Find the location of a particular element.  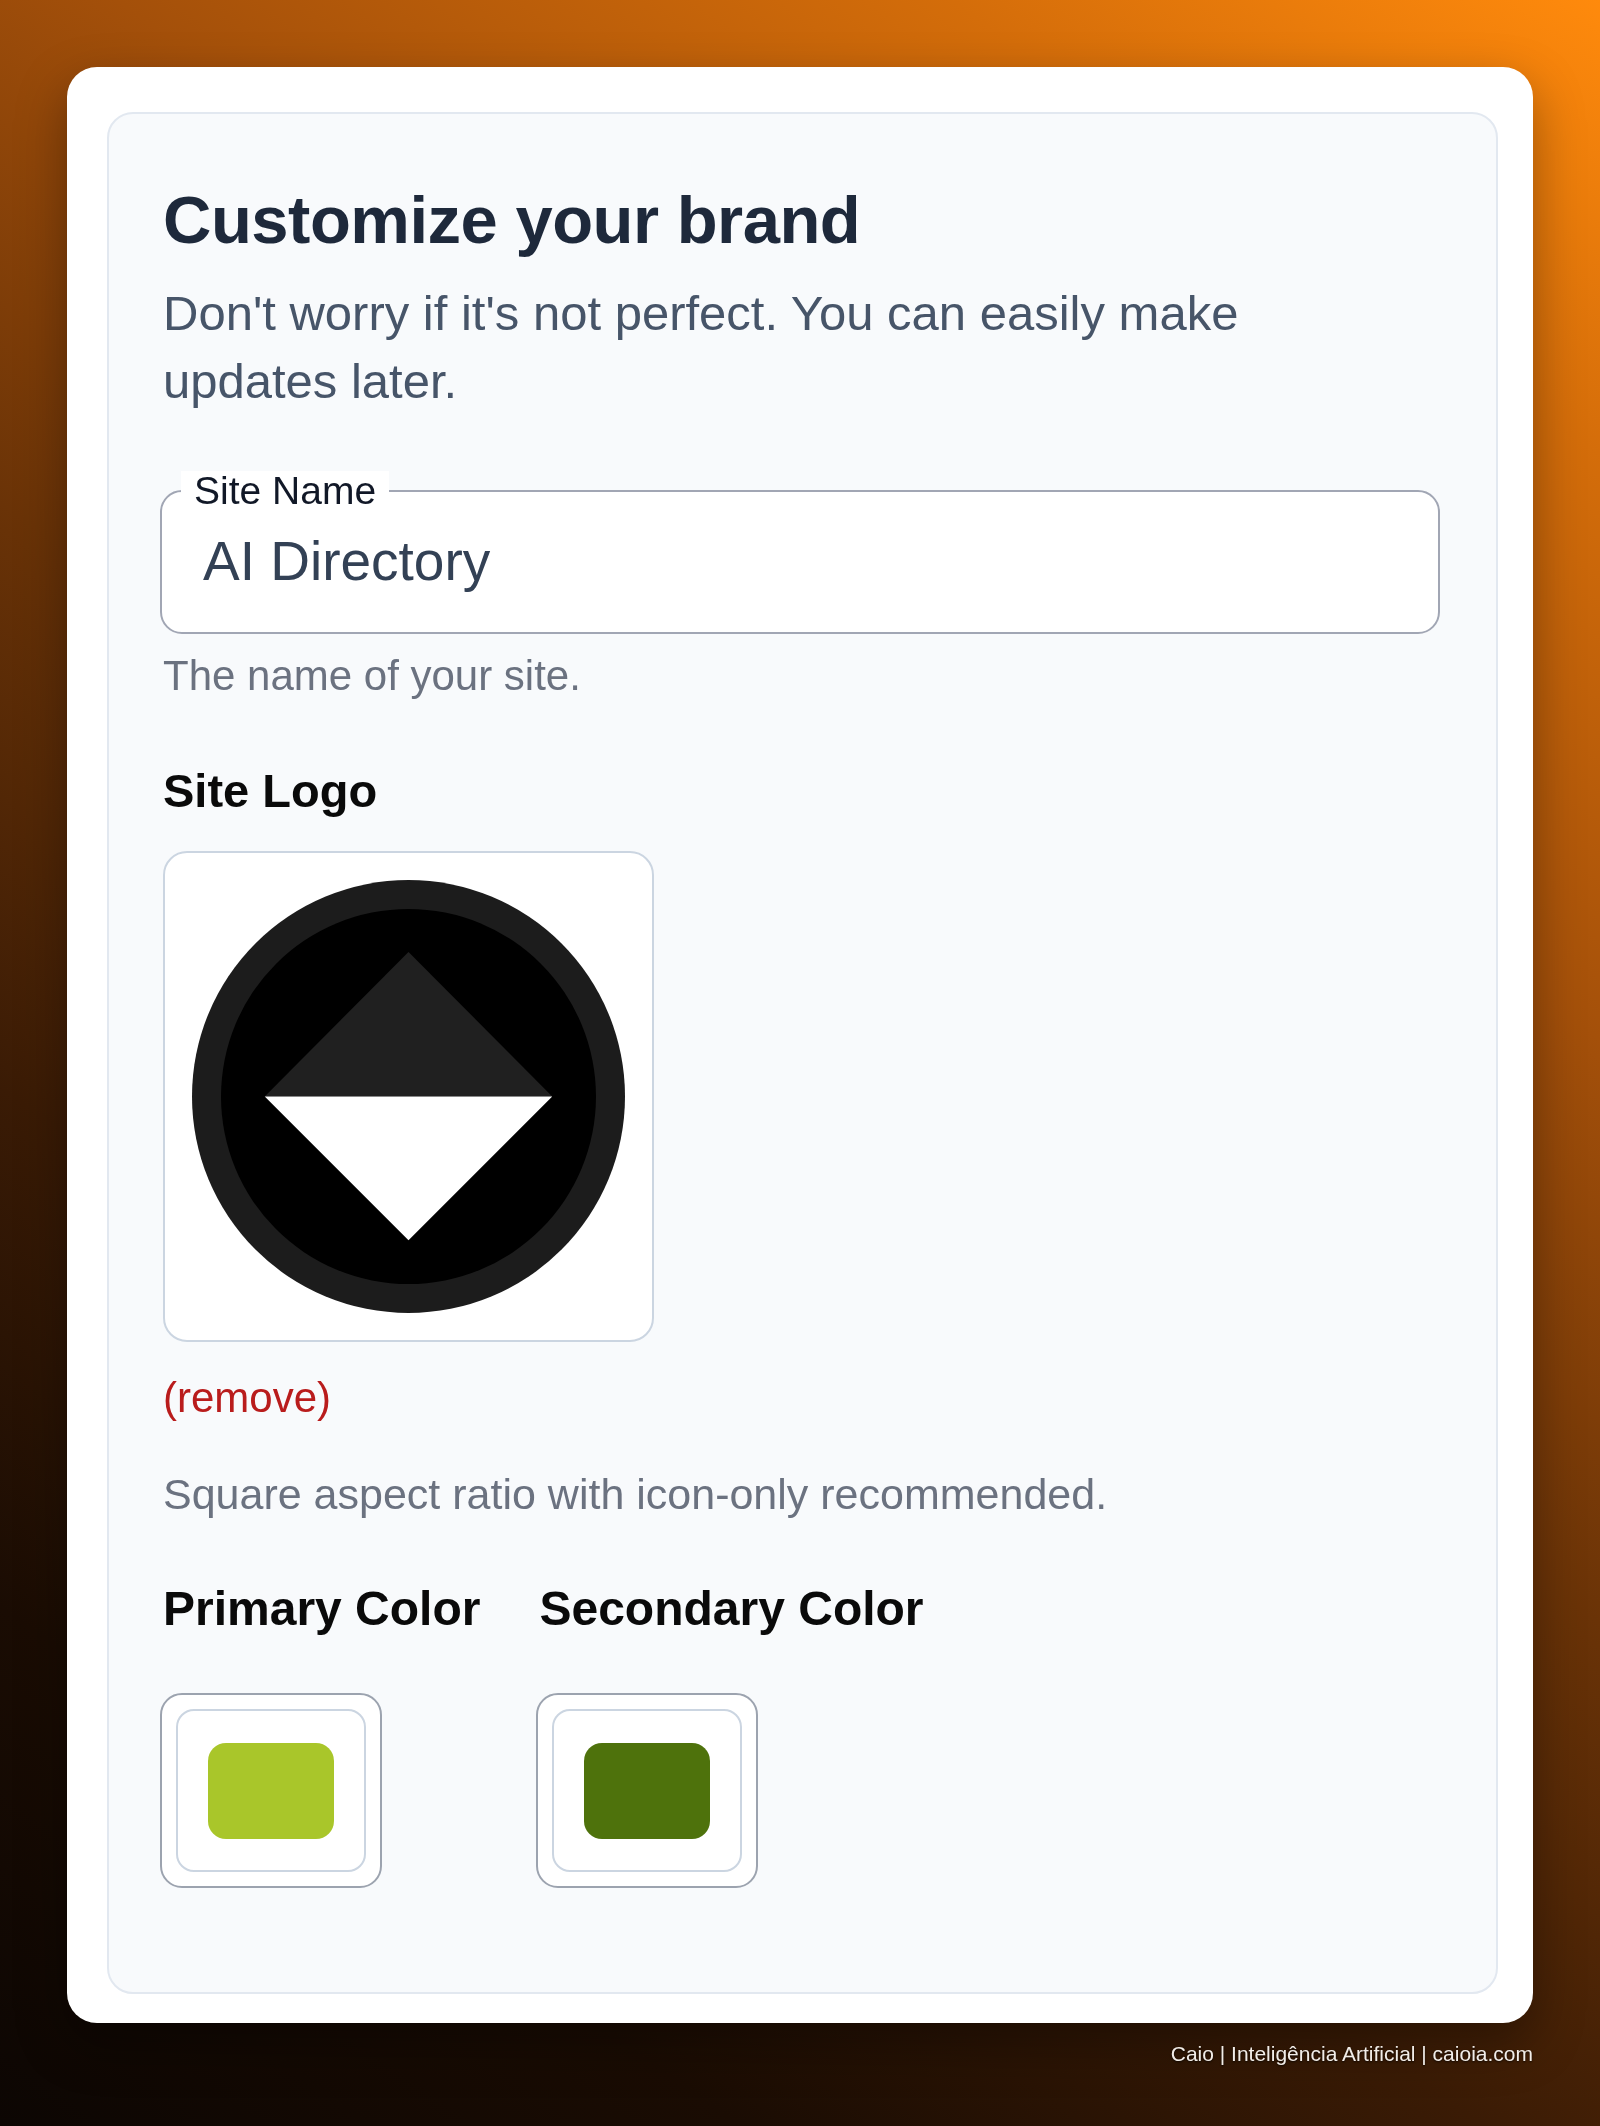

color-label: Secondary Color is located at coordinates (731, 1609).